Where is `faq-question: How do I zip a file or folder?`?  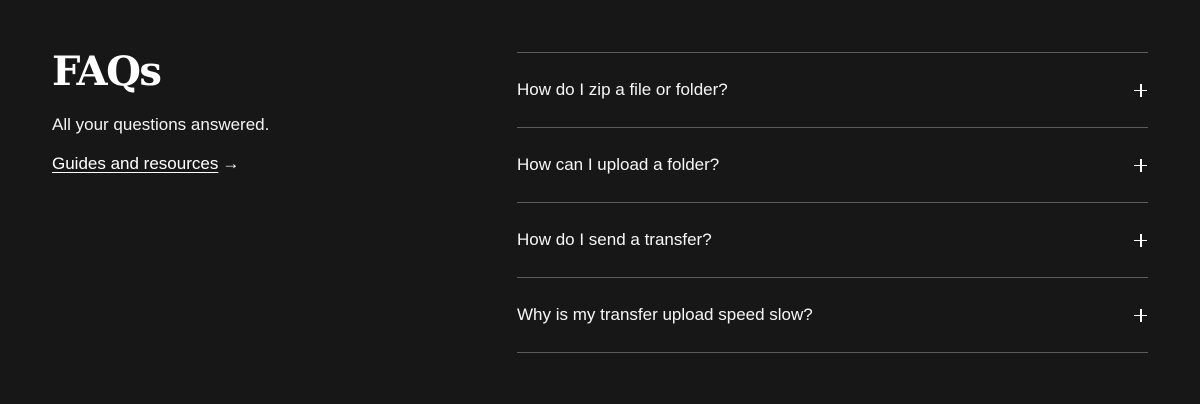
faq-question: How do I zip a file or folder? is located at coordinates (622, 89).